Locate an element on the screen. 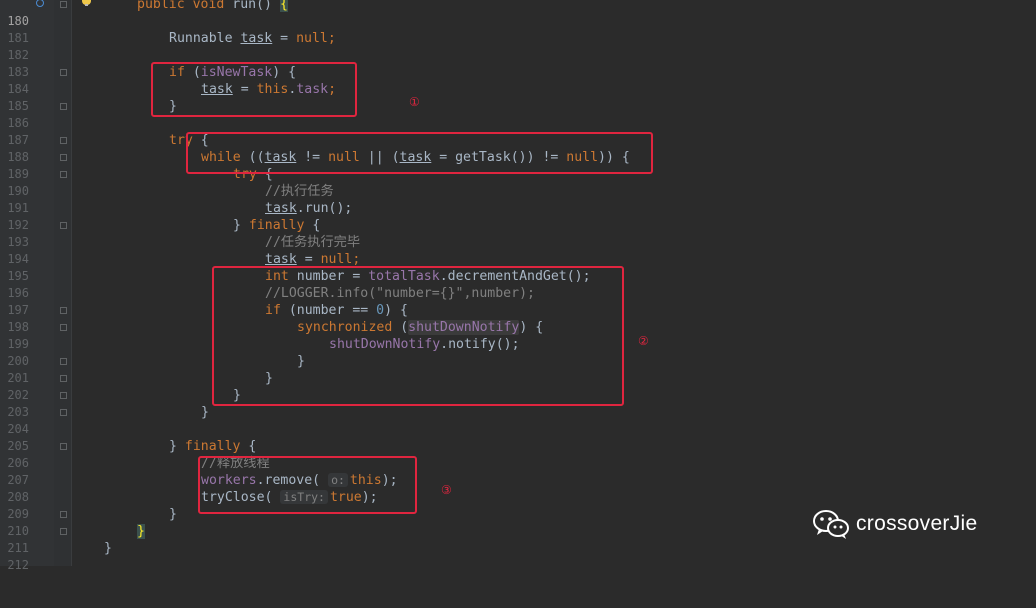 This screenshot has height=608, width=1036. code-line: 182 Runnable task = null; is located at coordinates (171, 46).